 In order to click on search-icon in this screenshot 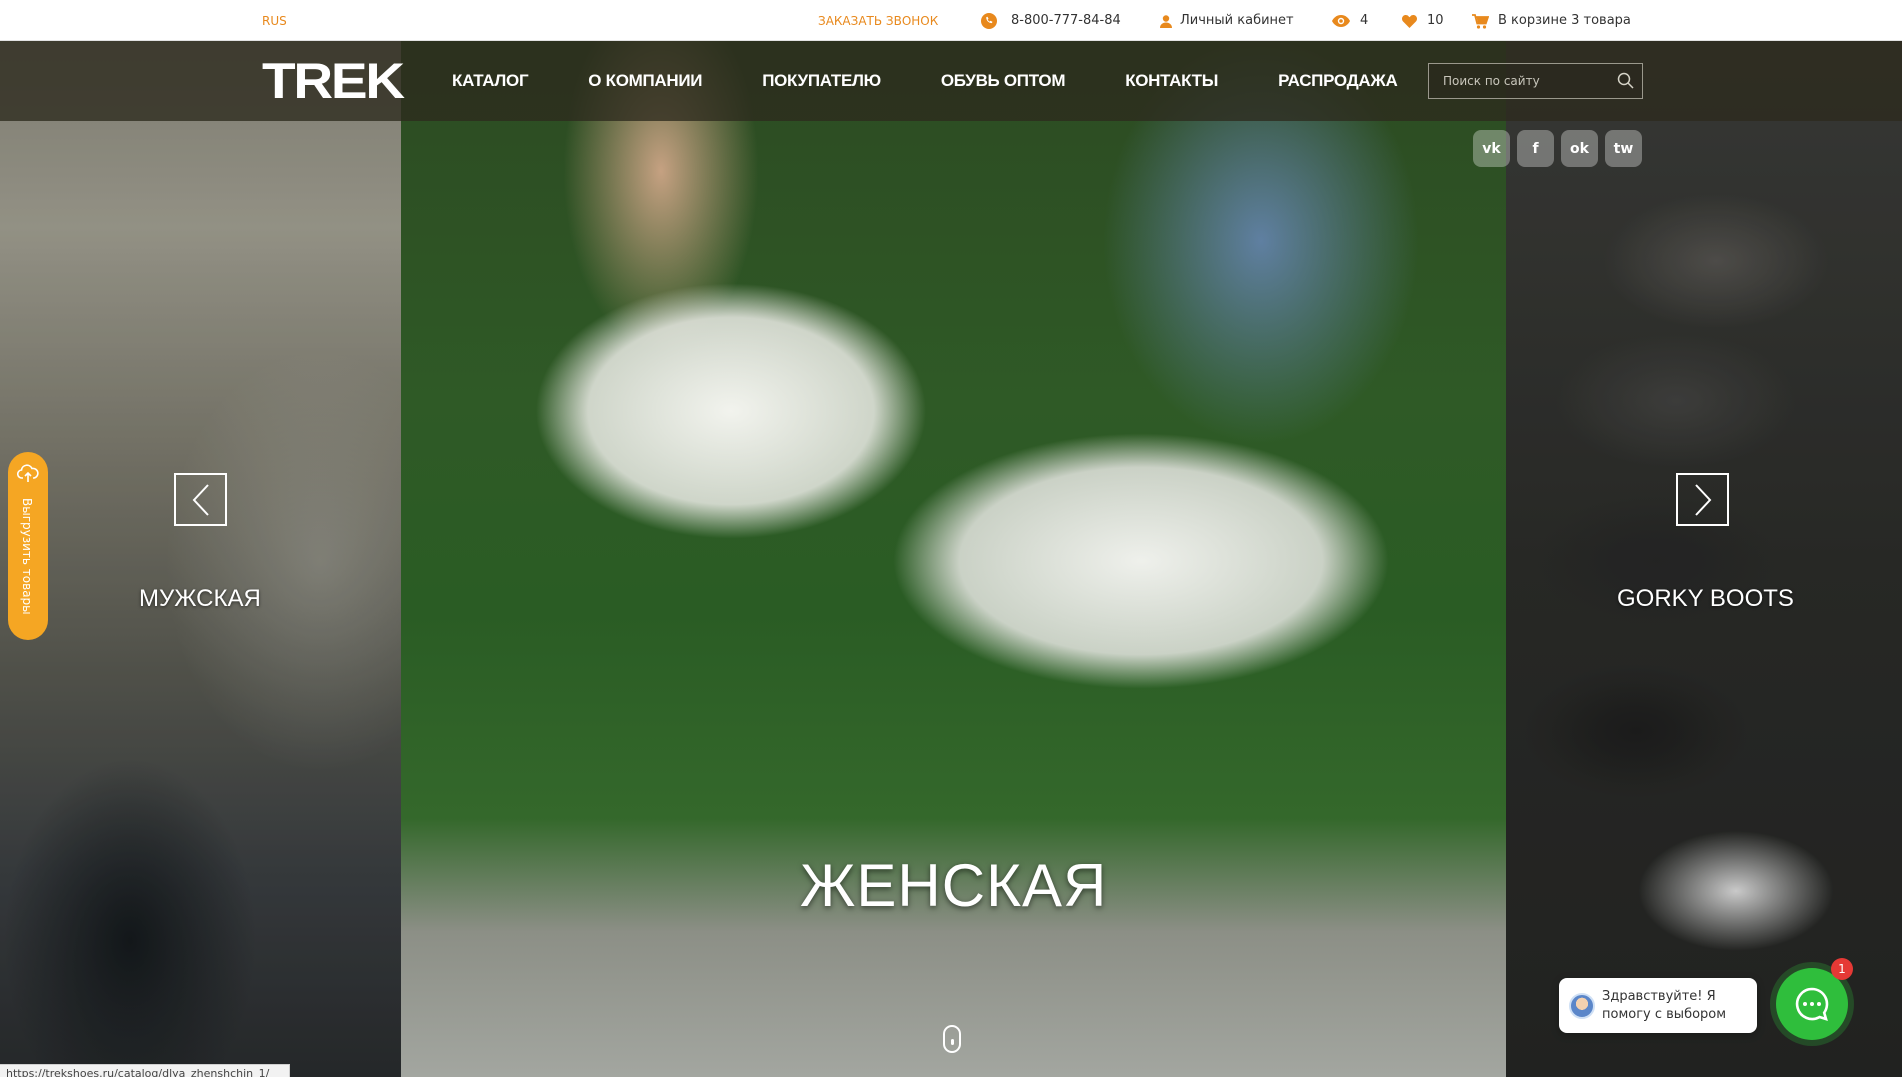, I will do `click(1625, 80)`.